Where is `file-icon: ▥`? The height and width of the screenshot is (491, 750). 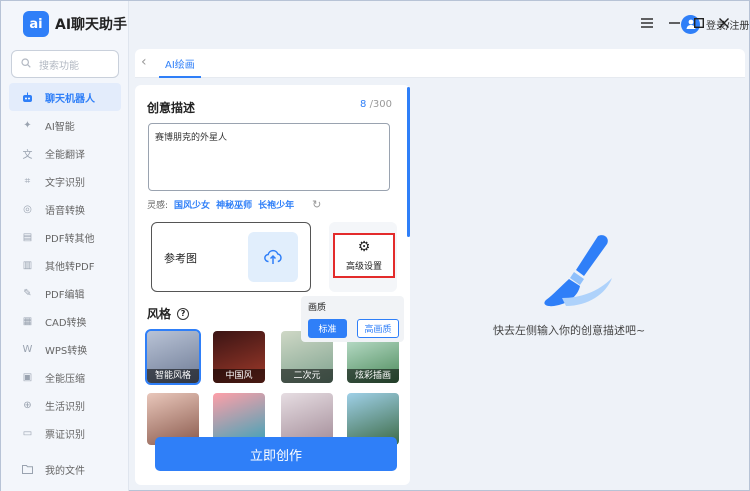 file-icon: ▥ is located at coordinates (27, 265).